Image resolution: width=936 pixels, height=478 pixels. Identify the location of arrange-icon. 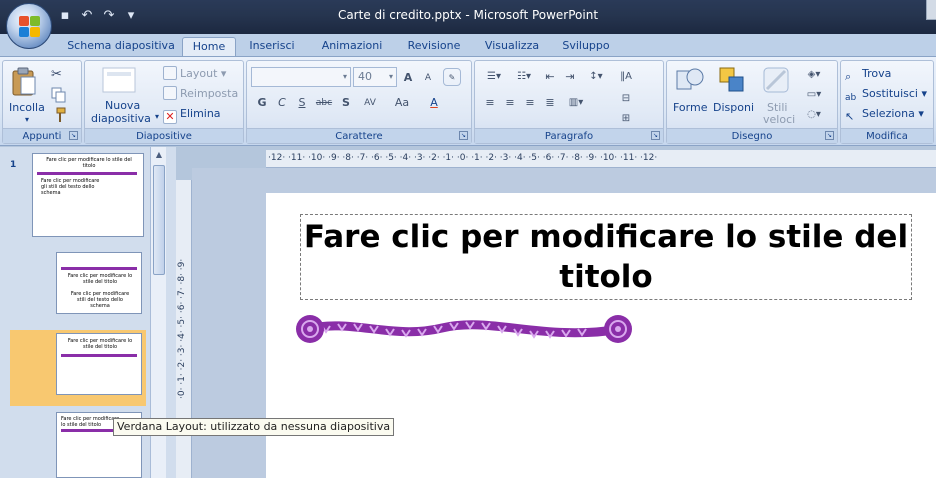
(732, 80).